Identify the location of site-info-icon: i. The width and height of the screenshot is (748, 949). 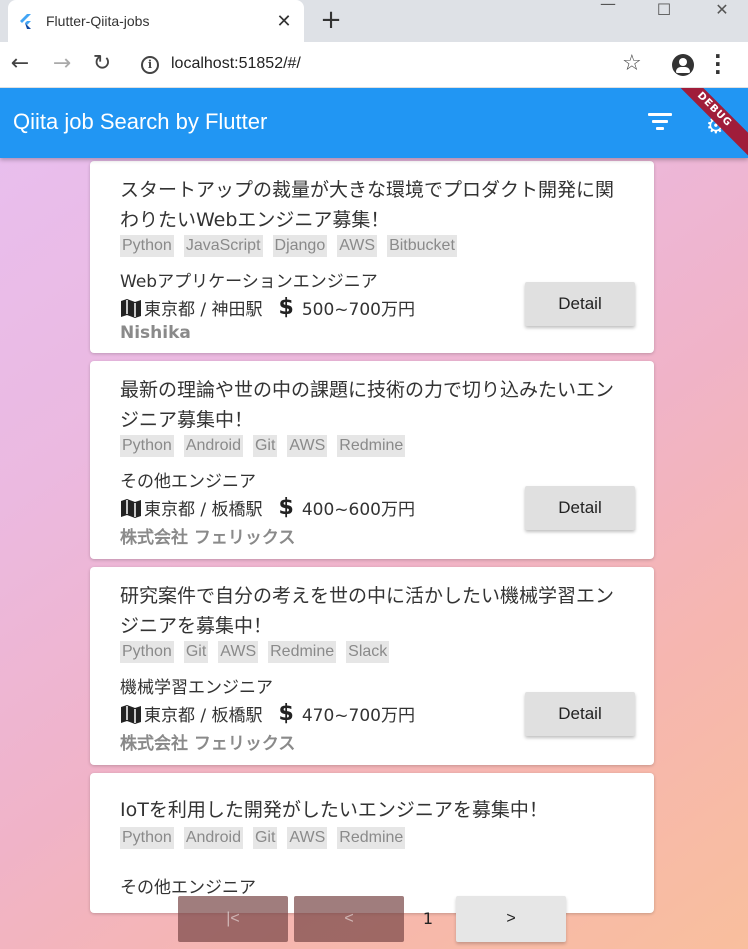
(150, 65).